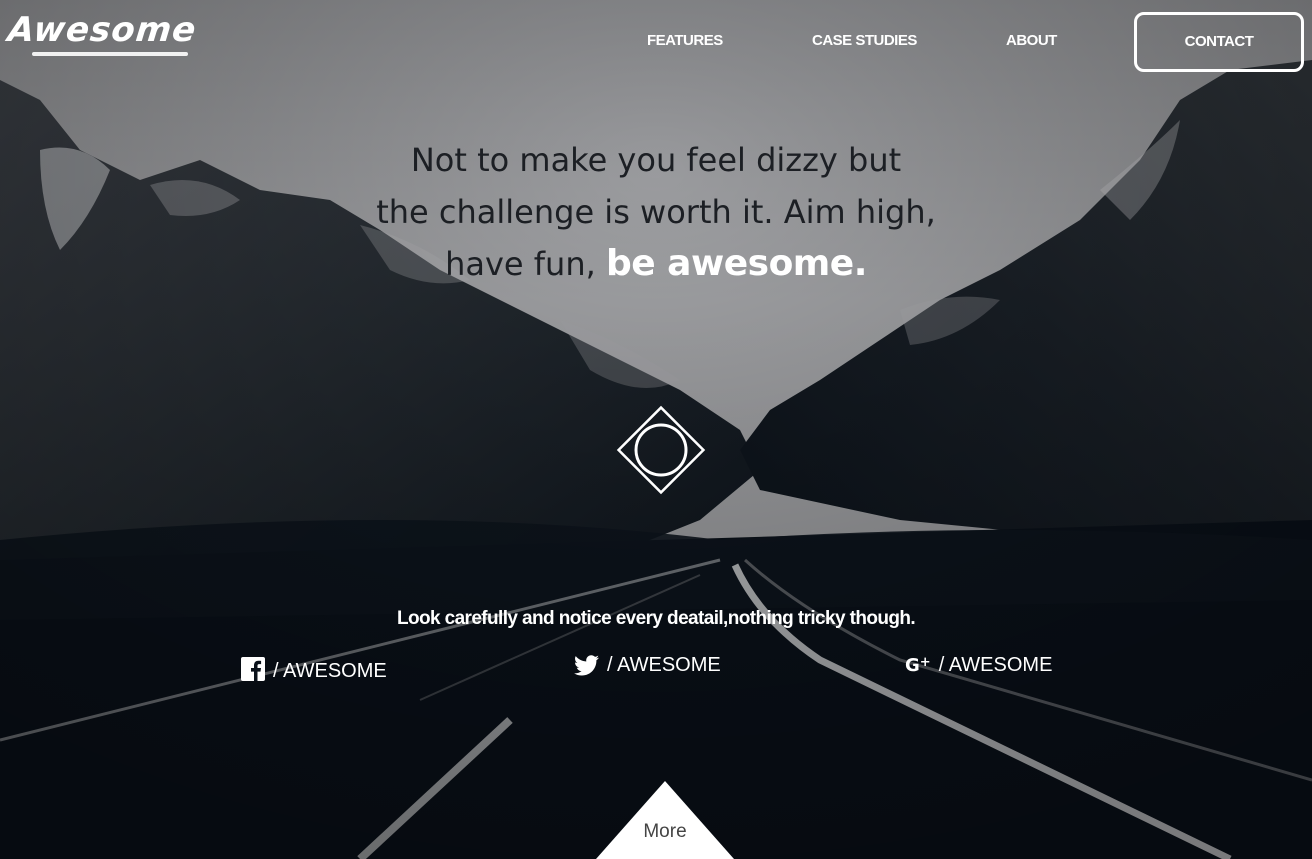  Describe the element at coordinates (656, 160) in the screenshot. I see `hero-line-1: Not to make you feel dizzy but` at that location.